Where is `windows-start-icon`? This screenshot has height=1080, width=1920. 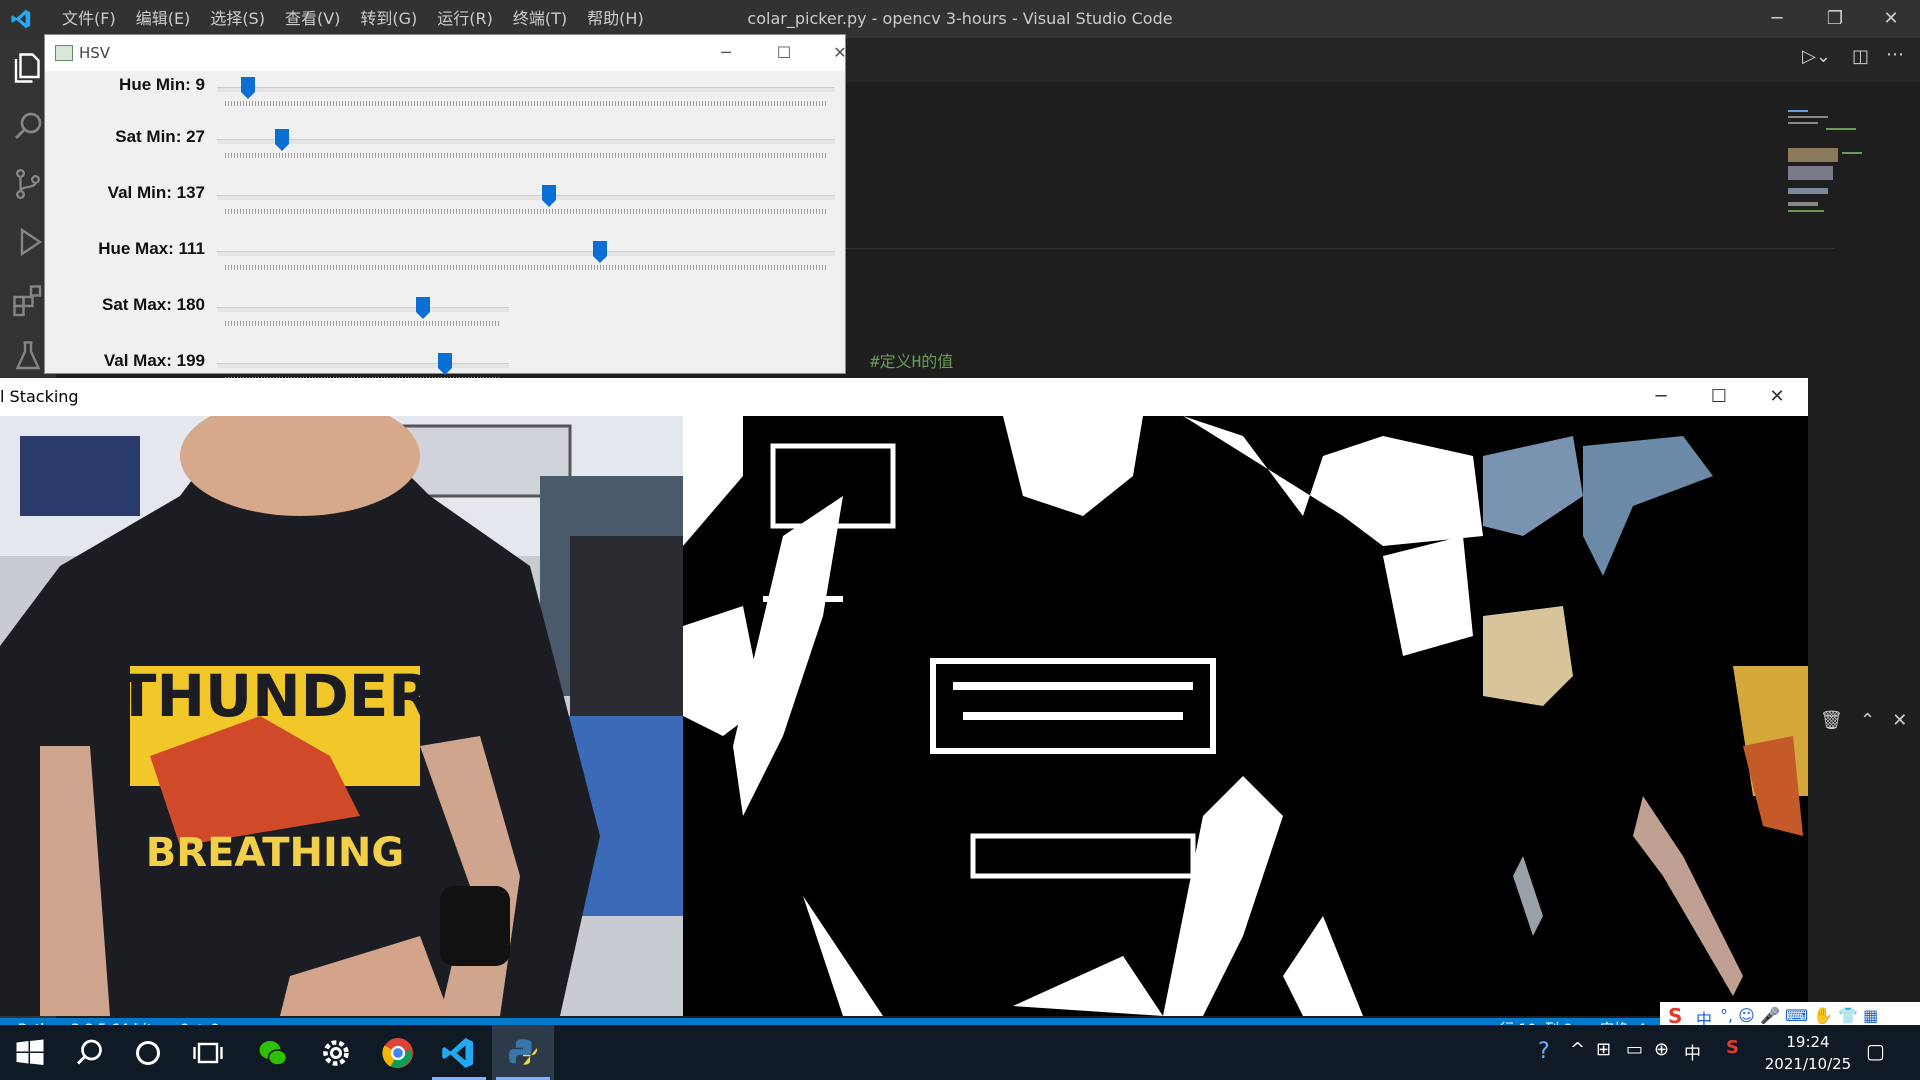
windows-start-icon is located at coordinates (30, 1053).